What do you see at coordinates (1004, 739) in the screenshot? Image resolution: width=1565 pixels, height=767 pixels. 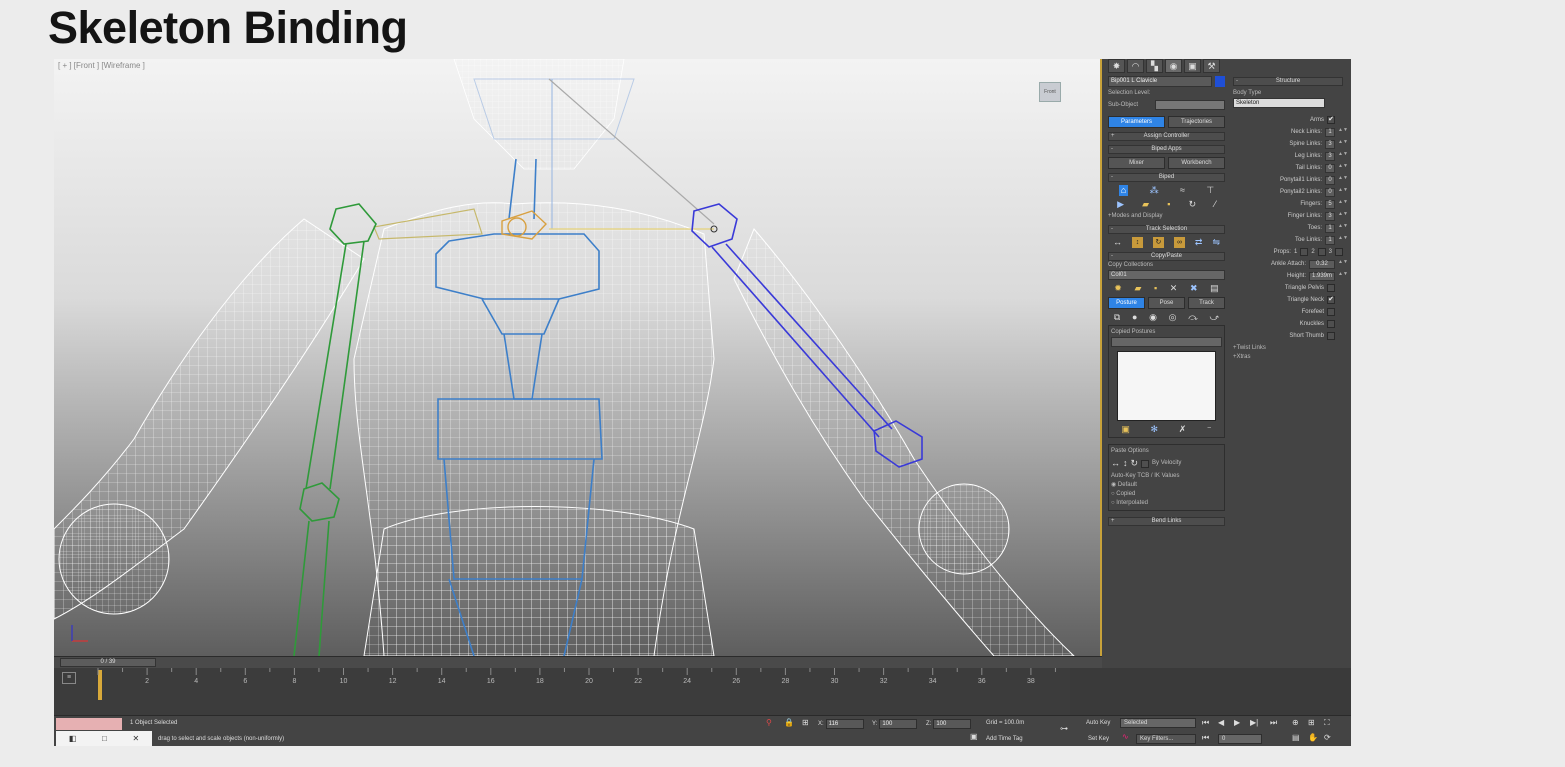 I see `add-time-tag: Add Time Tag` at bounding box center [1004, 739].